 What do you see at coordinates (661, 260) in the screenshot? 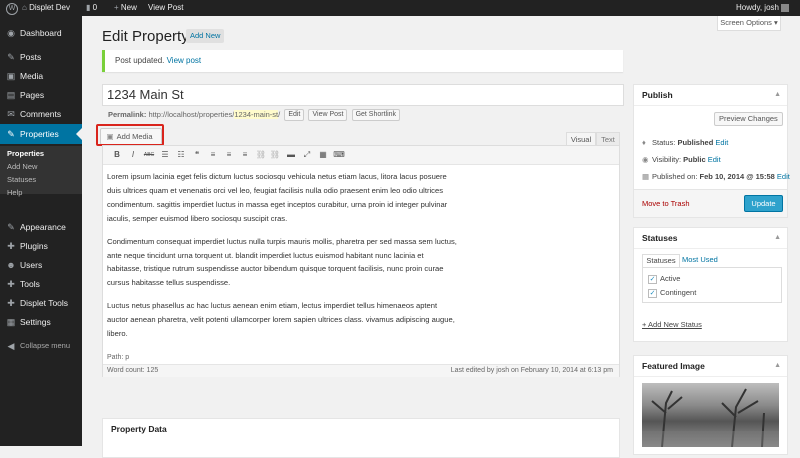
I see `tab-all-statuses: Statuses` at bounding box center [661, 260].